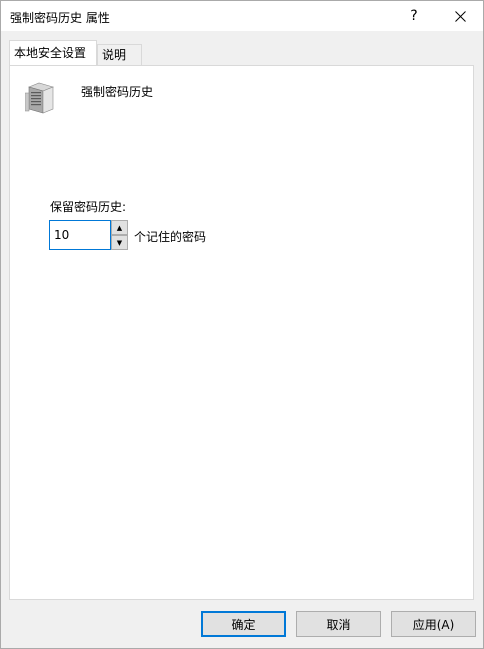 The width and height of the screenshot is (484, 649). I want to click on caret-down-icon: ▼, so click(119, 242).